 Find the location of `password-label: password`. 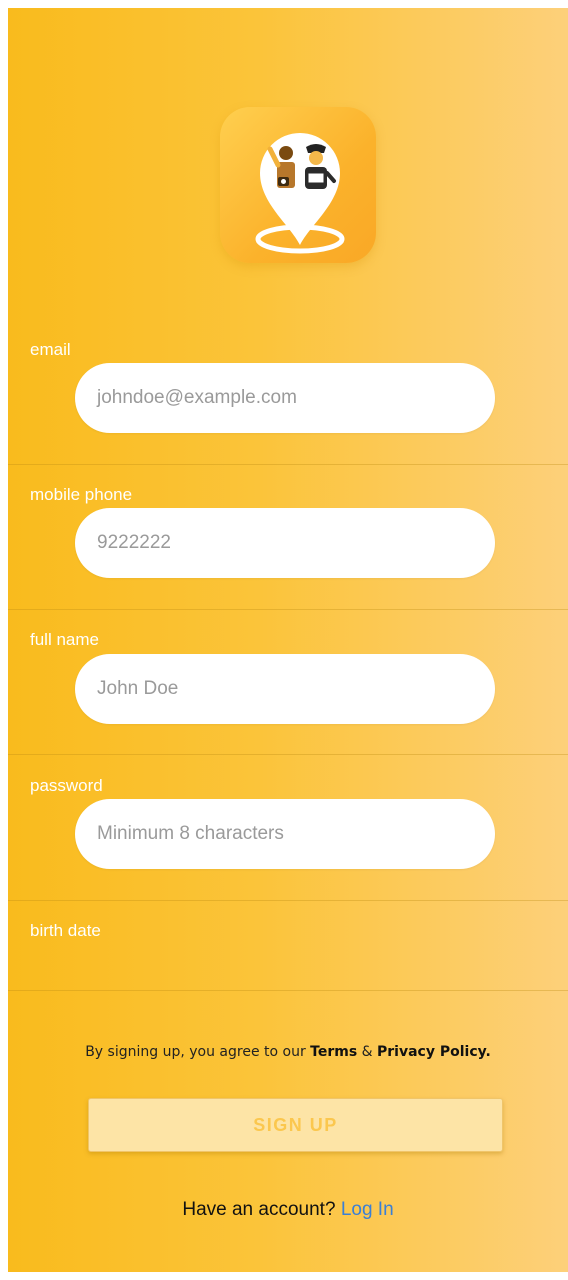

password-label: password is located at coordinates (66, 785).